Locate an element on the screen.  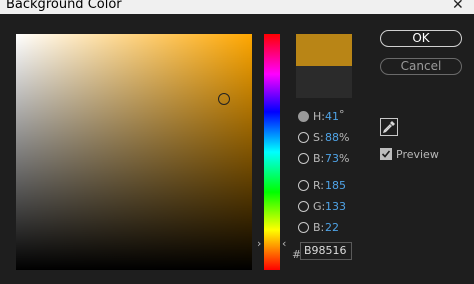
new-color-swatch is located at coordinates (324, 50).